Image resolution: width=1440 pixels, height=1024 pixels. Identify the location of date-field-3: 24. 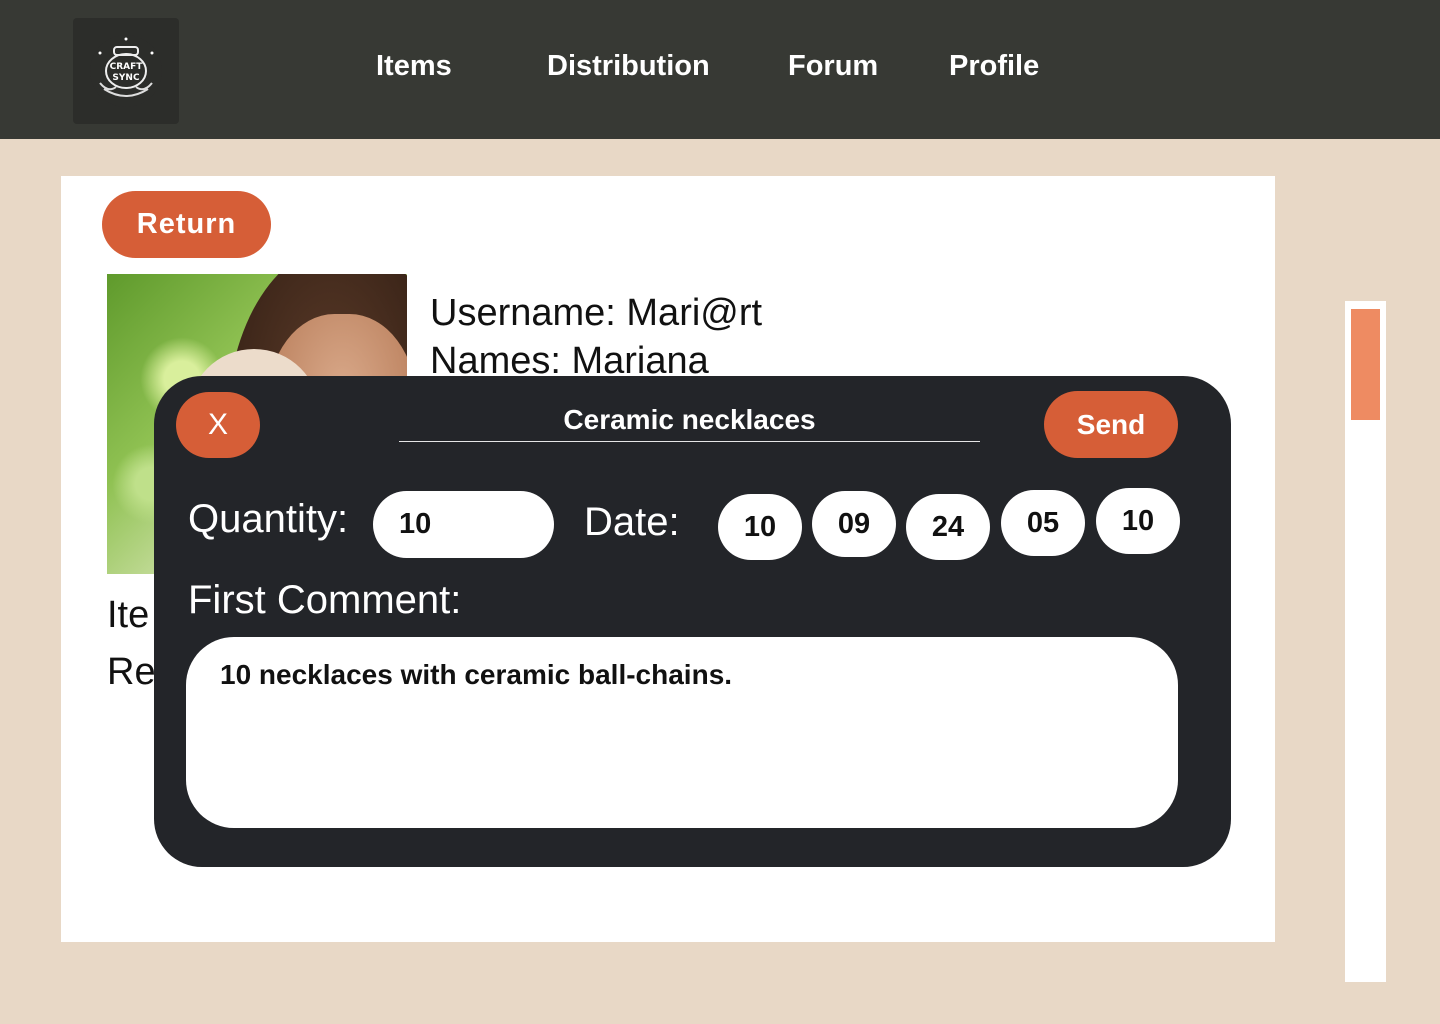
(948, 527).